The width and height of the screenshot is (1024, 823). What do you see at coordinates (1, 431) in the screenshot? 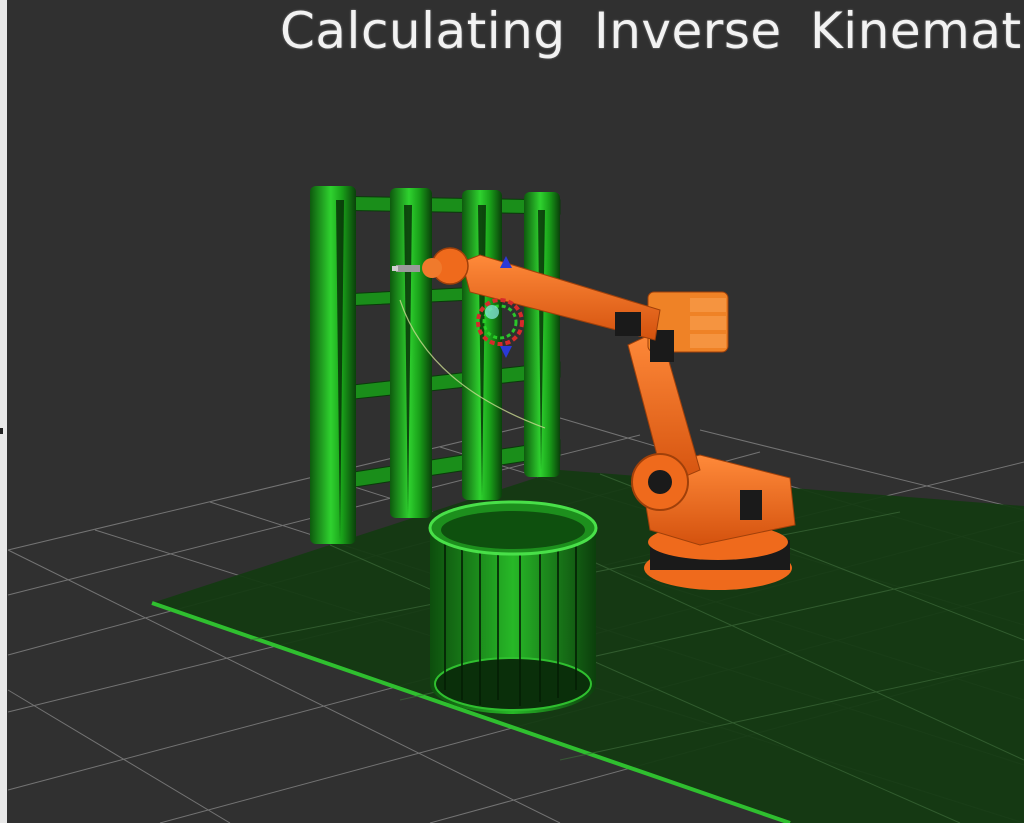
I see `edge-mark` at bounding box center [1, 431].